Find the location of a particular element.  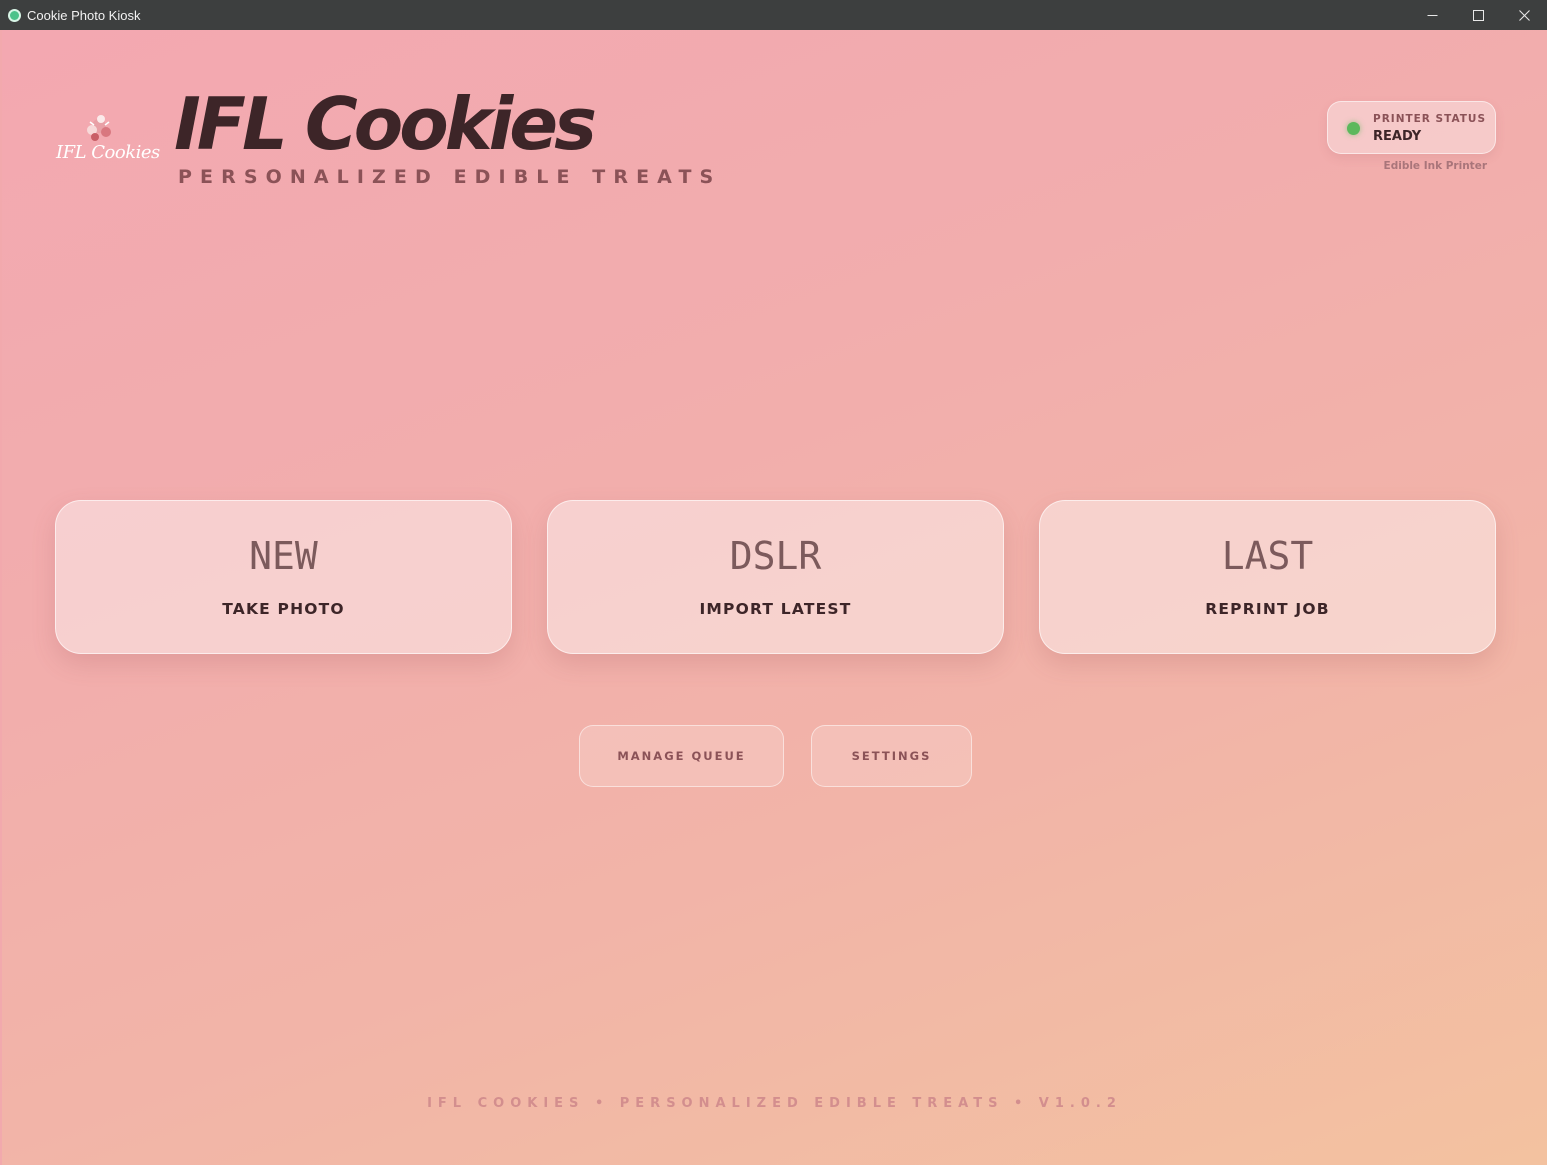

card-label: REPRINT JOB is located at coordinates (1267, 609).